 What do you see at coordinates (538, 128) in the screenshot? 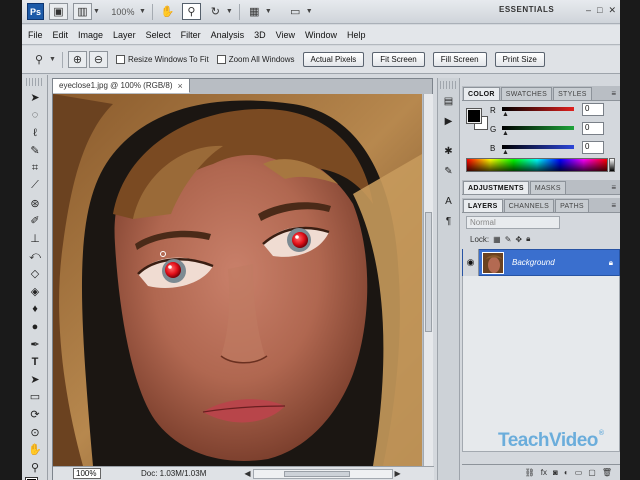
I see `green-slider` at bounding box center [538, 128].